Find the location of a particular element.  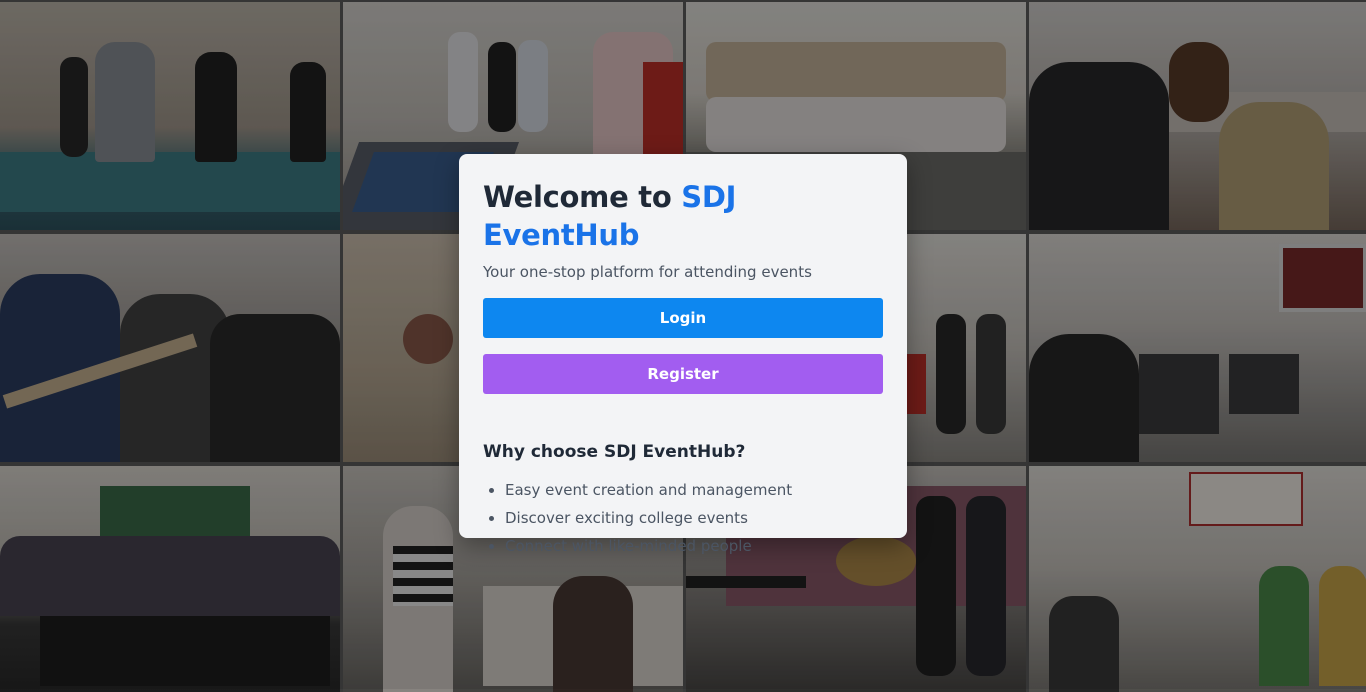

feature-item: Connect with like-minded people is located at coordinates (694, 546).